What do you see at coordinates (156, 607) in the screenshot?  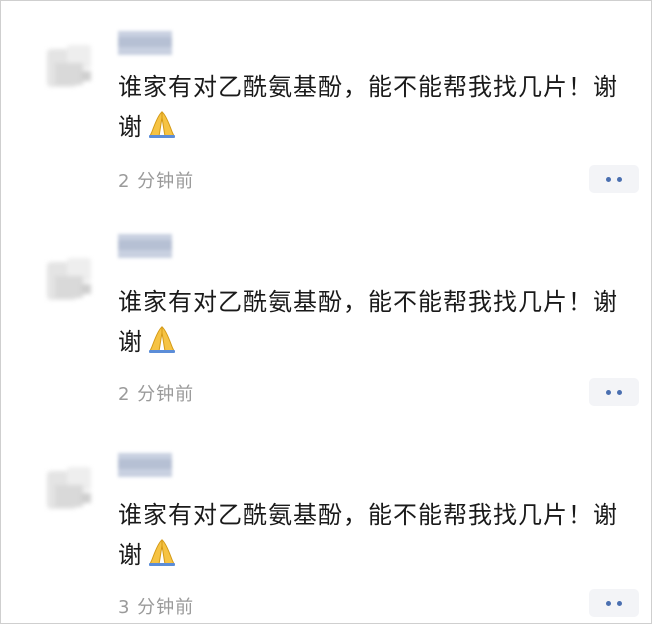 I see `comment-time: 3 分钟前` at bounding box center [156, 607].